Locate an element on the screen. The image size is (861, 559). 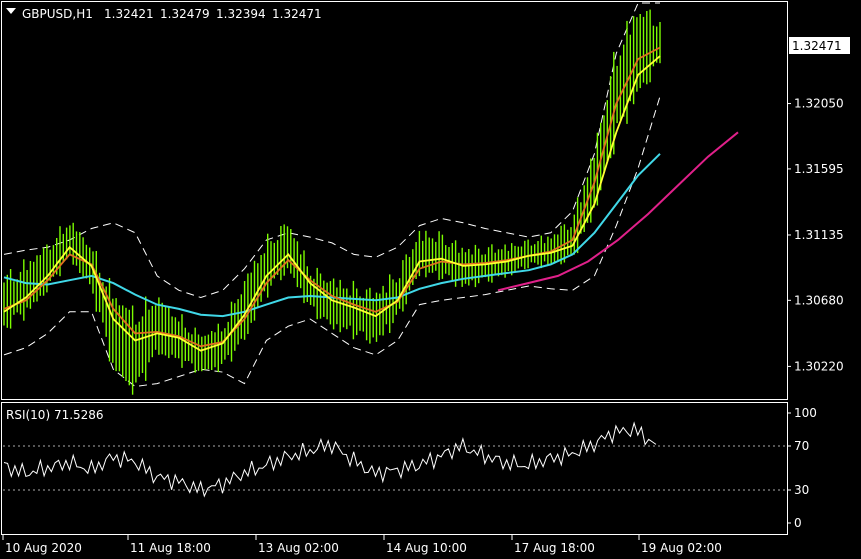
price-tick-label: 1.30680 is located at coordinates (819, 300).